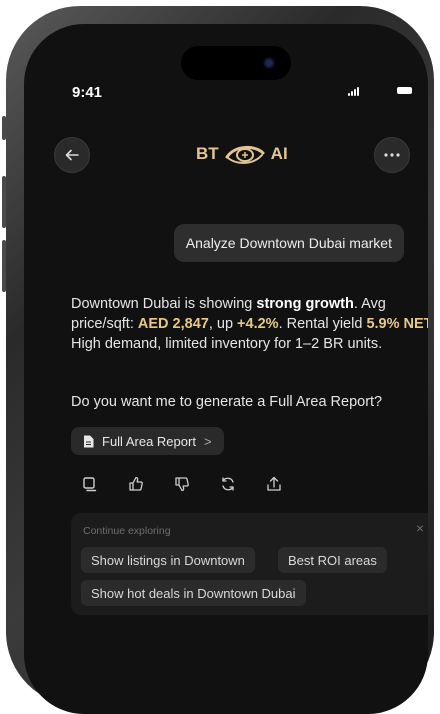 Image resolution: width=440 pixels, height=714 pixels. I want to click on thumbs-up-icon, so click(136, 483).